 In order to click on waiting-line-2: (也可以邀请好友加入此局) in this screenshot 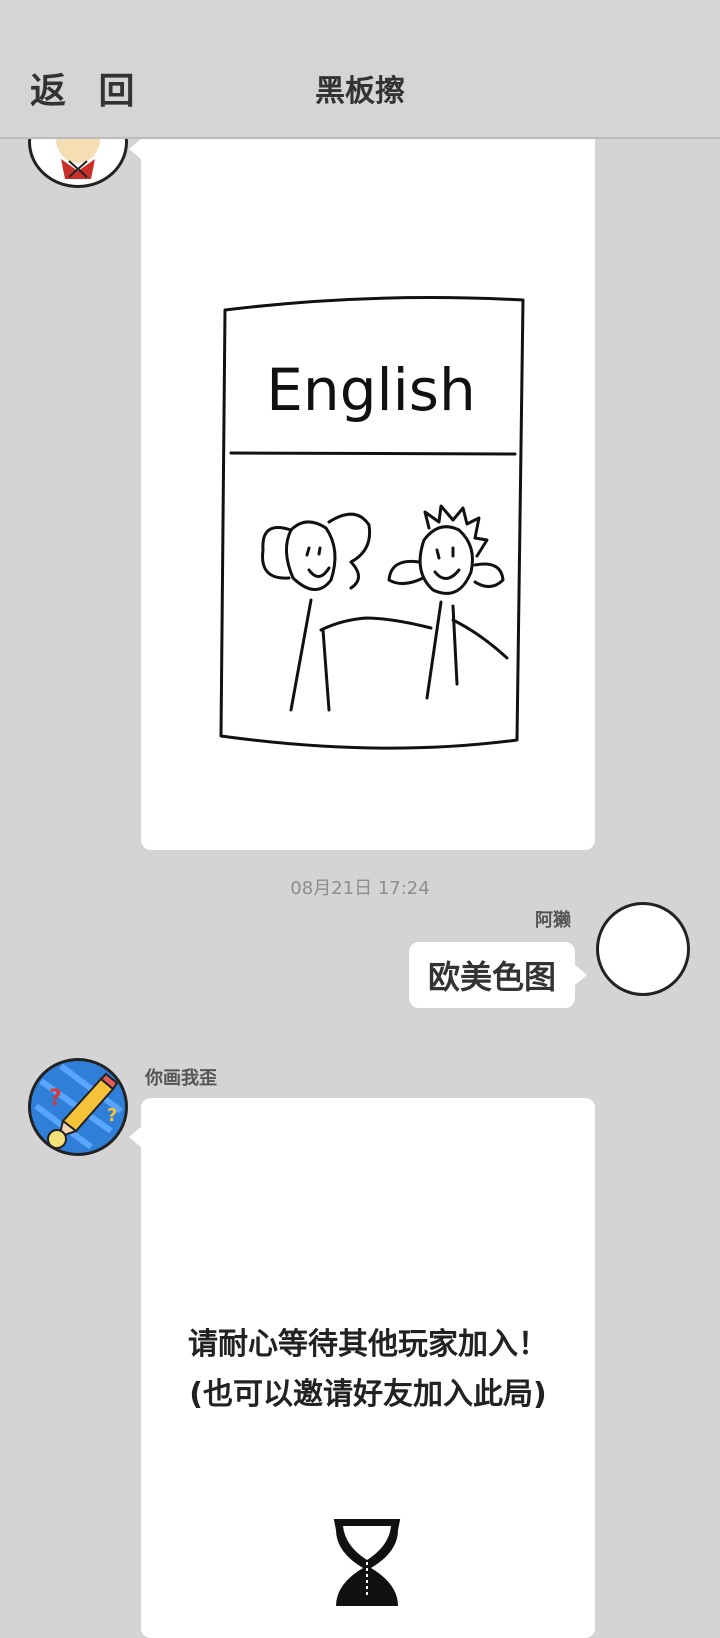, I will do `click(368, 1394)`.